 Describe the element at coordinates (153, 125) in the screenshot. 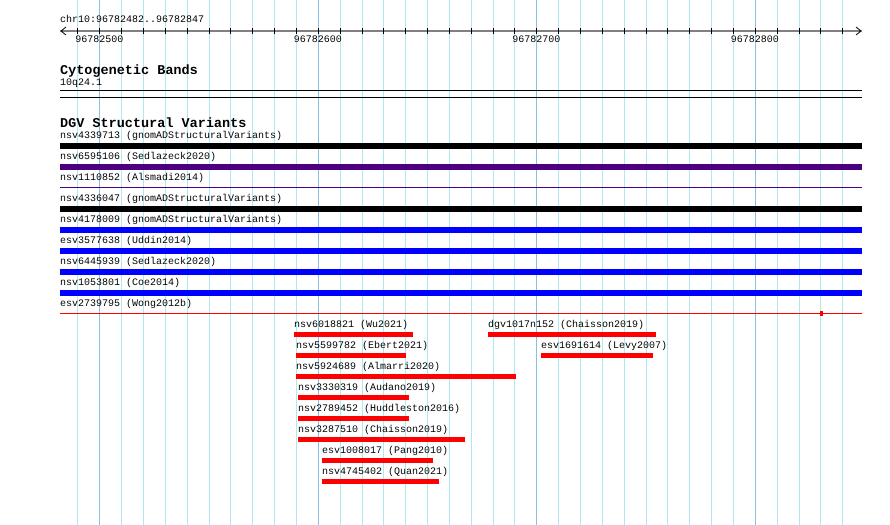

I see `track-title: DGV Structural Variants` at that location.